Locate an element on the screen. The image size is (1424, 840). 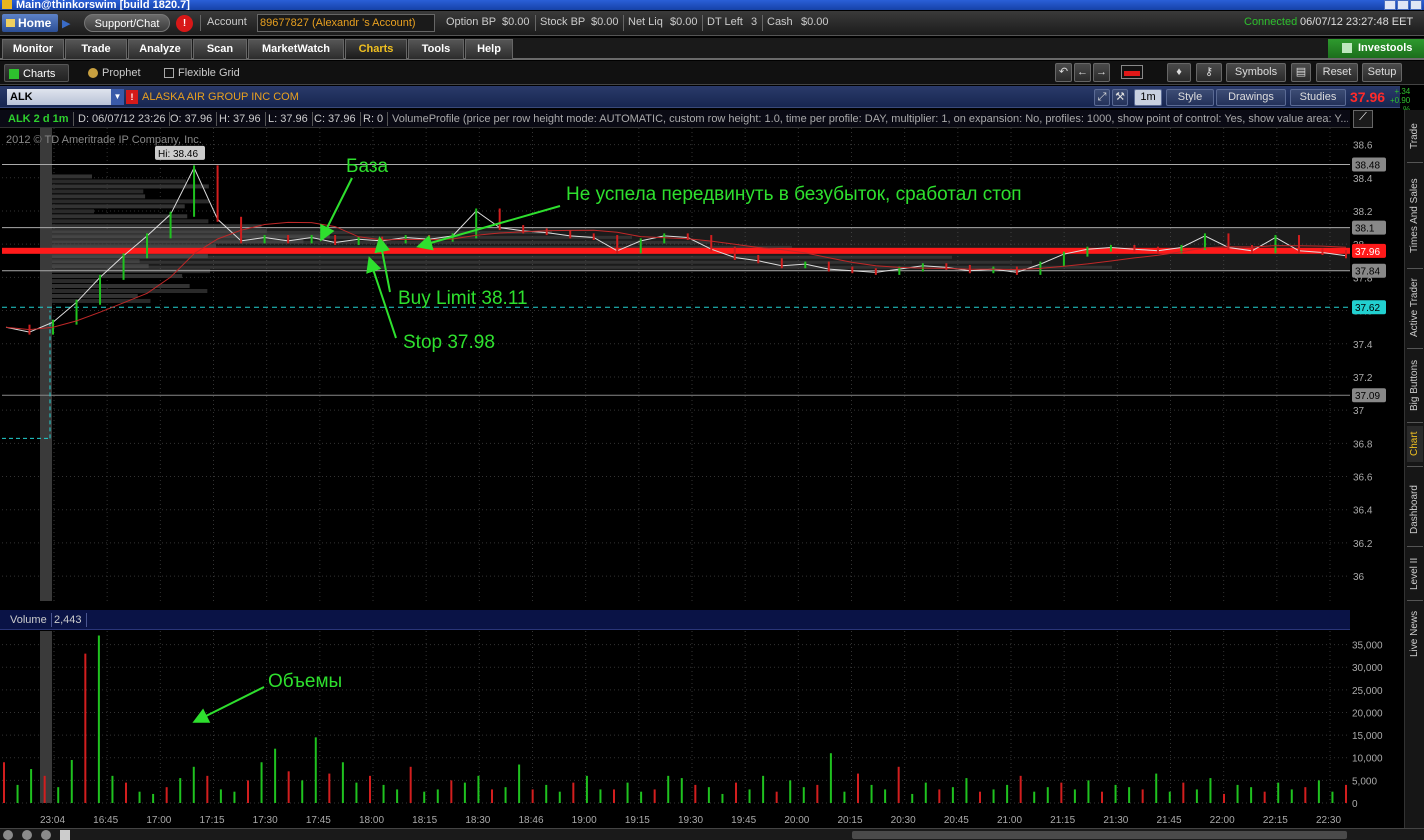
subtab-charts-label: Charts is located at coordinates (39, 74).